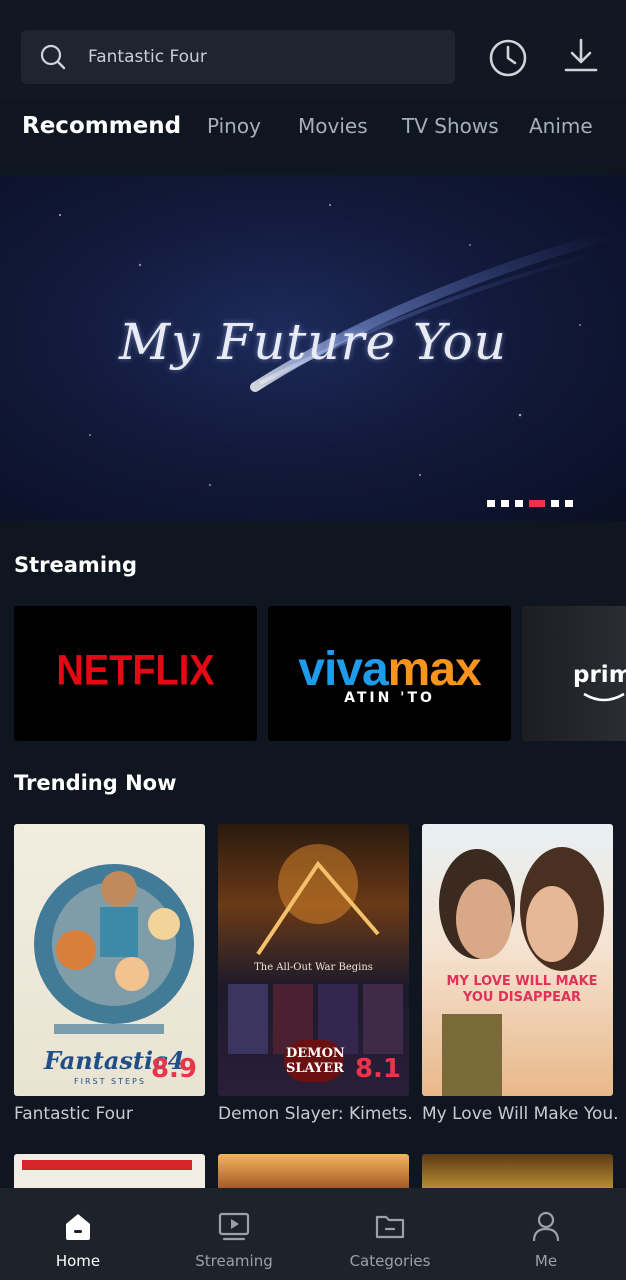 This screenshot has height=1280, width=626. What do you see at coordinates (101, 126) in the screenshot?
I see `tab-recommend: Recommend` at bounding box center [101, 126].